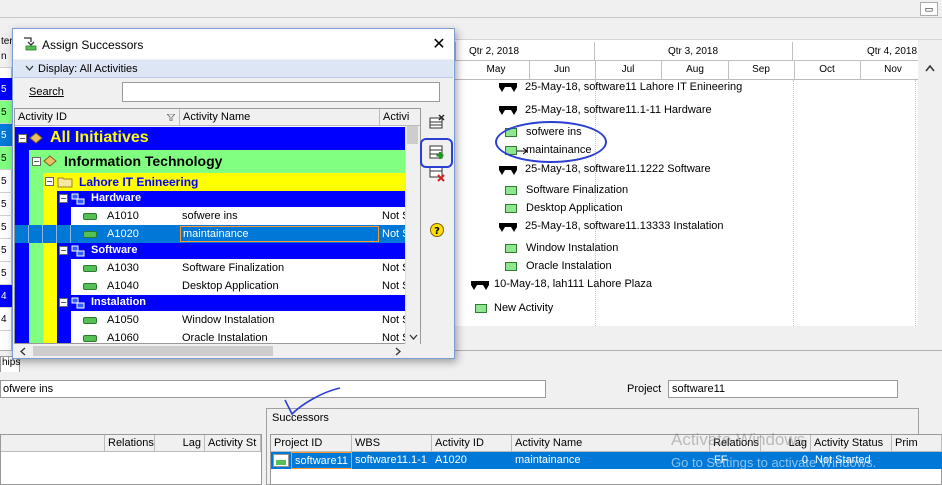 This screenshot has width=942, height=485. Describe the element at coordinates (99, 137) in the screenshot. I see `tree-node-label: All Initiatives` at that location.